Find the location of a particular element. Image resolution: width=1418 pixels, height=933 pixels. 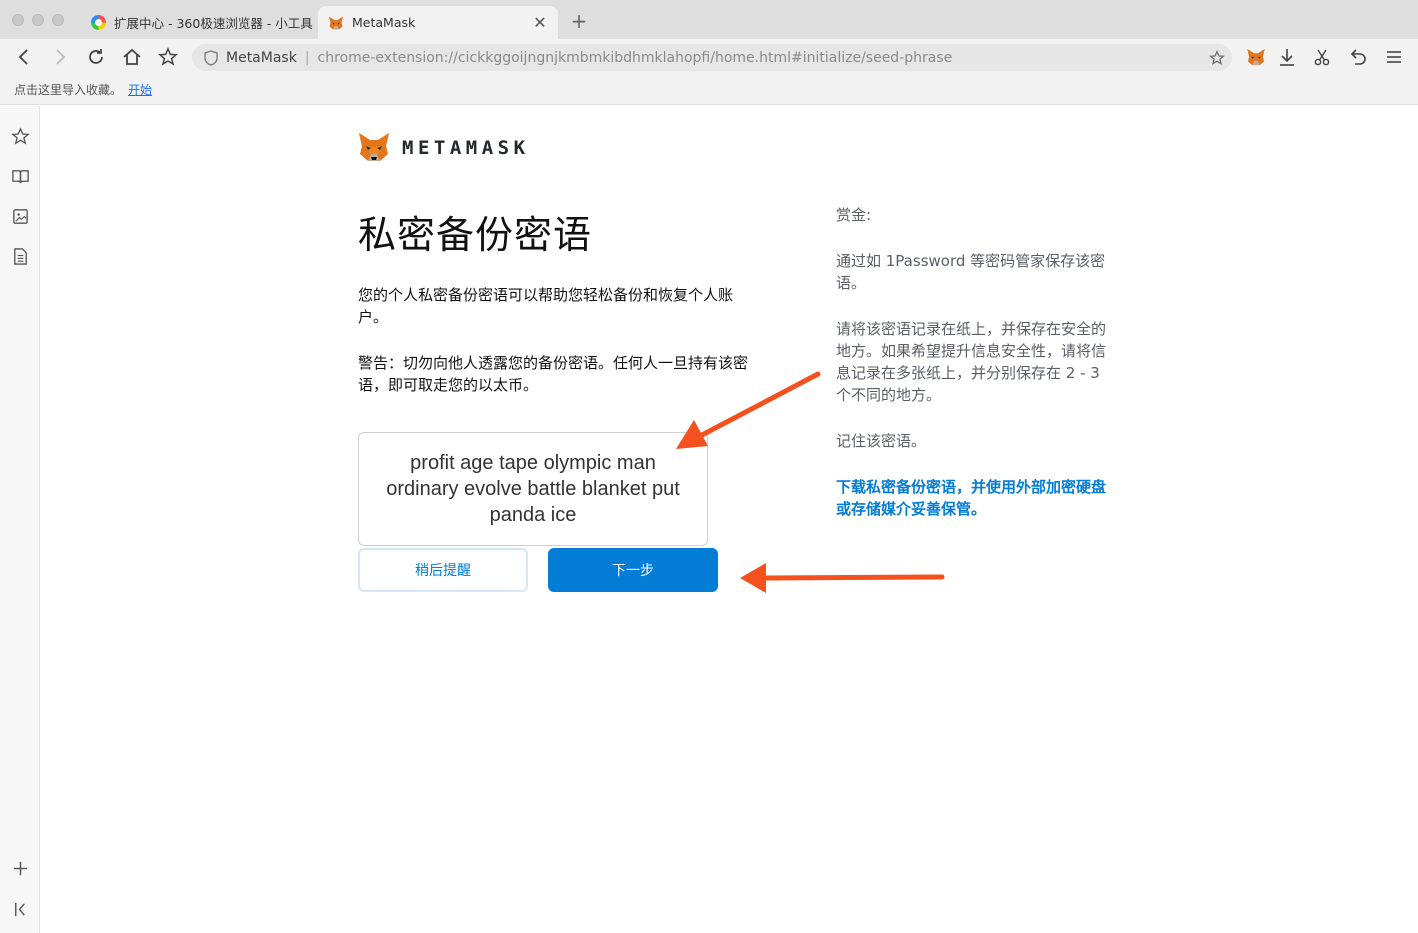

reload-icon is located at coordinates (96, 57).